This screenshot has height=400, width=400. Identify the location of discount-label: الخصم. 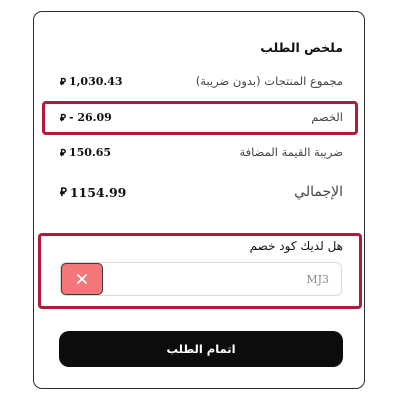
(327, 117).